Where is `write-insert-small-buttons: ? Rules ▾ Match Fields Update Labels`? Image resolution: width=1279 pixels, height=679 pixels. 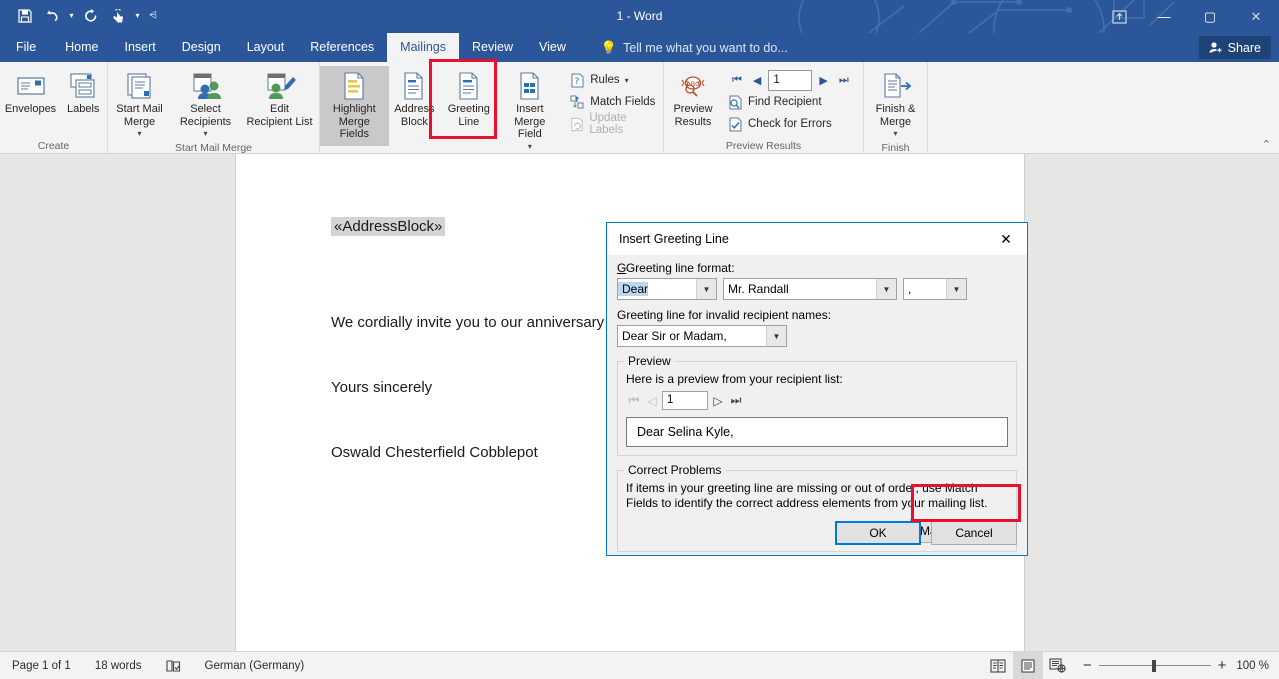 write-insert-small-buttons: ? Rules ▾ Match Fields Update Labels is located at coordinates (614, 101).